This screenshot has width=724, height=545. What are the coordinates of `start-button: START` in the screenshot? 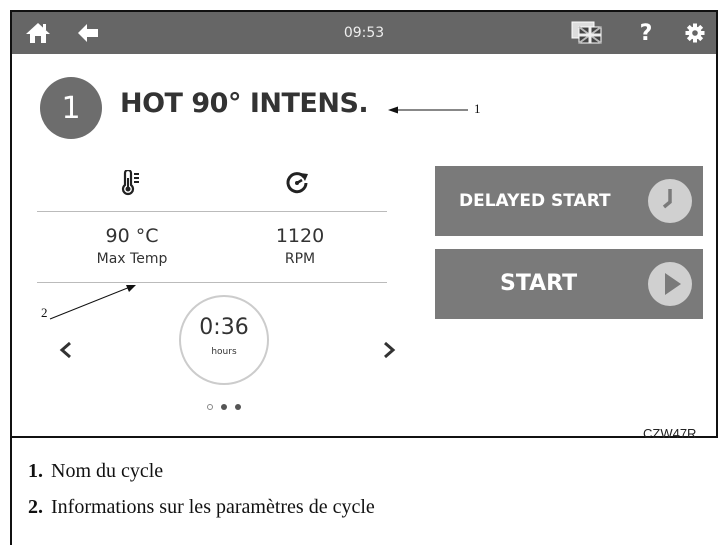 It's located at (569, 284).